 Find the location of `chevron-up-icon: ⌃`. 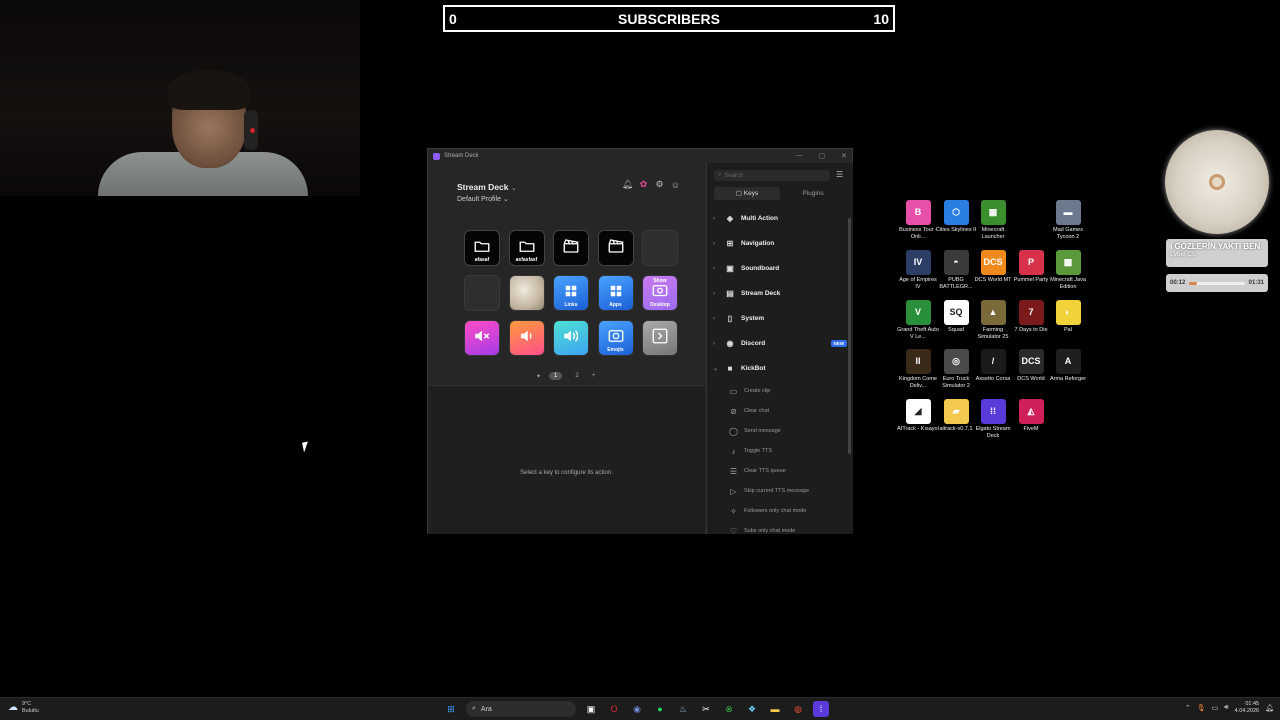

chevron-up-icon: ⌃ is located at coordinates (1188, 708).